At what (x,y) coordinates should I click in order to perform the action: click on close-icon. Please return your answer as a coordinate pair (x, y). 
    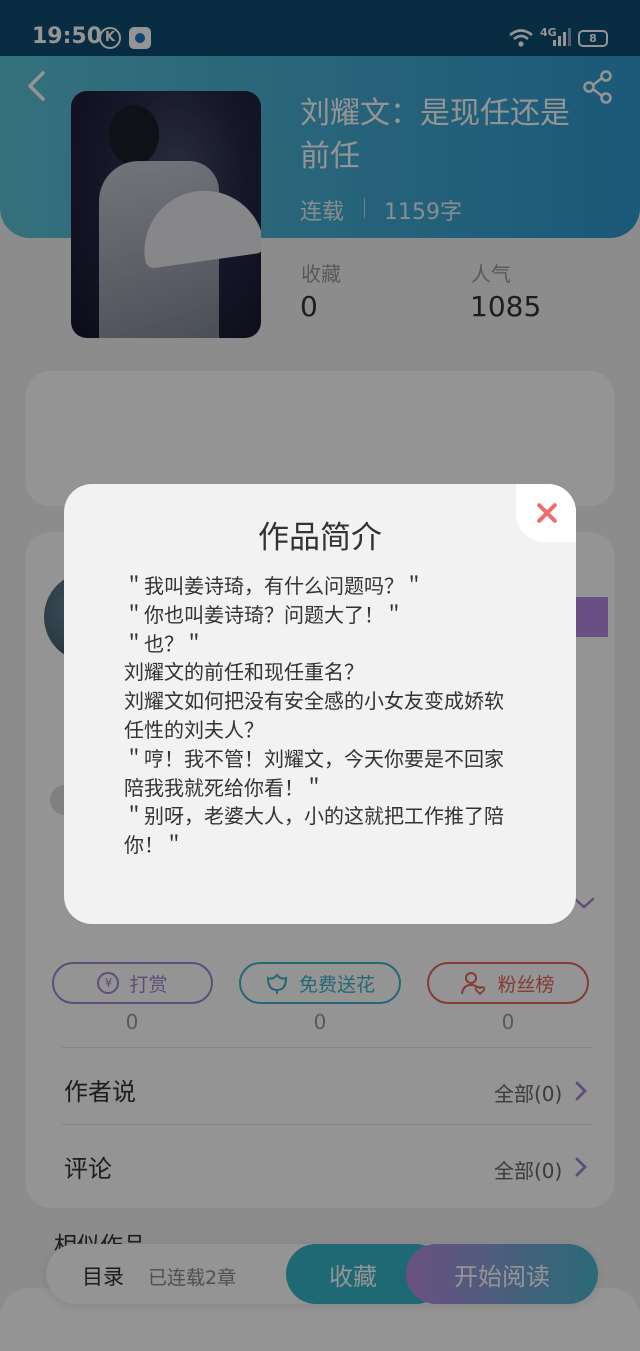
    Looking at the image, I should click on (546, 513).